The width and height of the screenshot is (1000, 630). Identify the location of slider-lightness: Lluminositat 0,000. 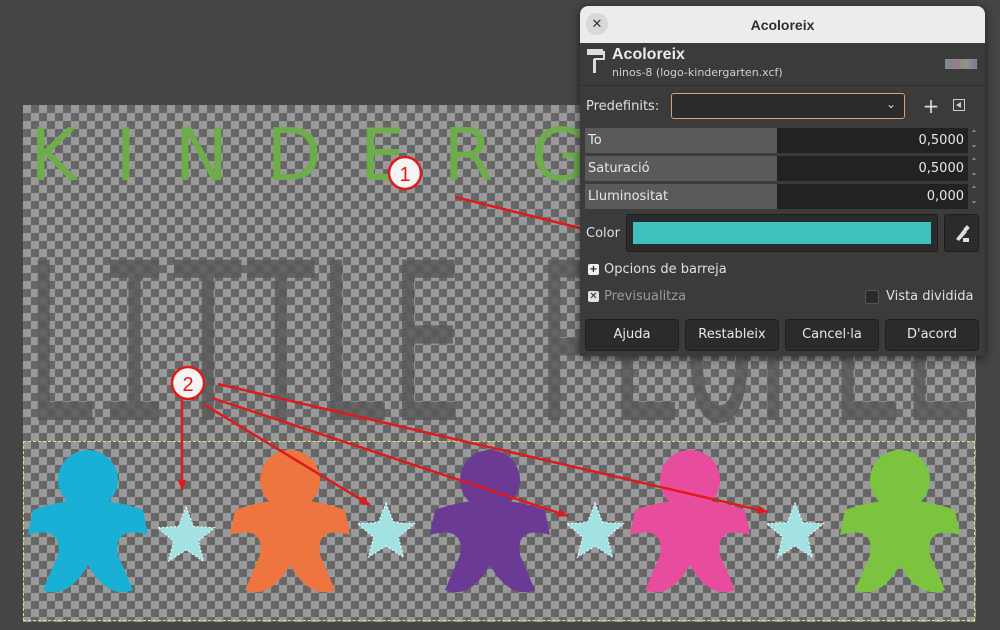
(776, 196).